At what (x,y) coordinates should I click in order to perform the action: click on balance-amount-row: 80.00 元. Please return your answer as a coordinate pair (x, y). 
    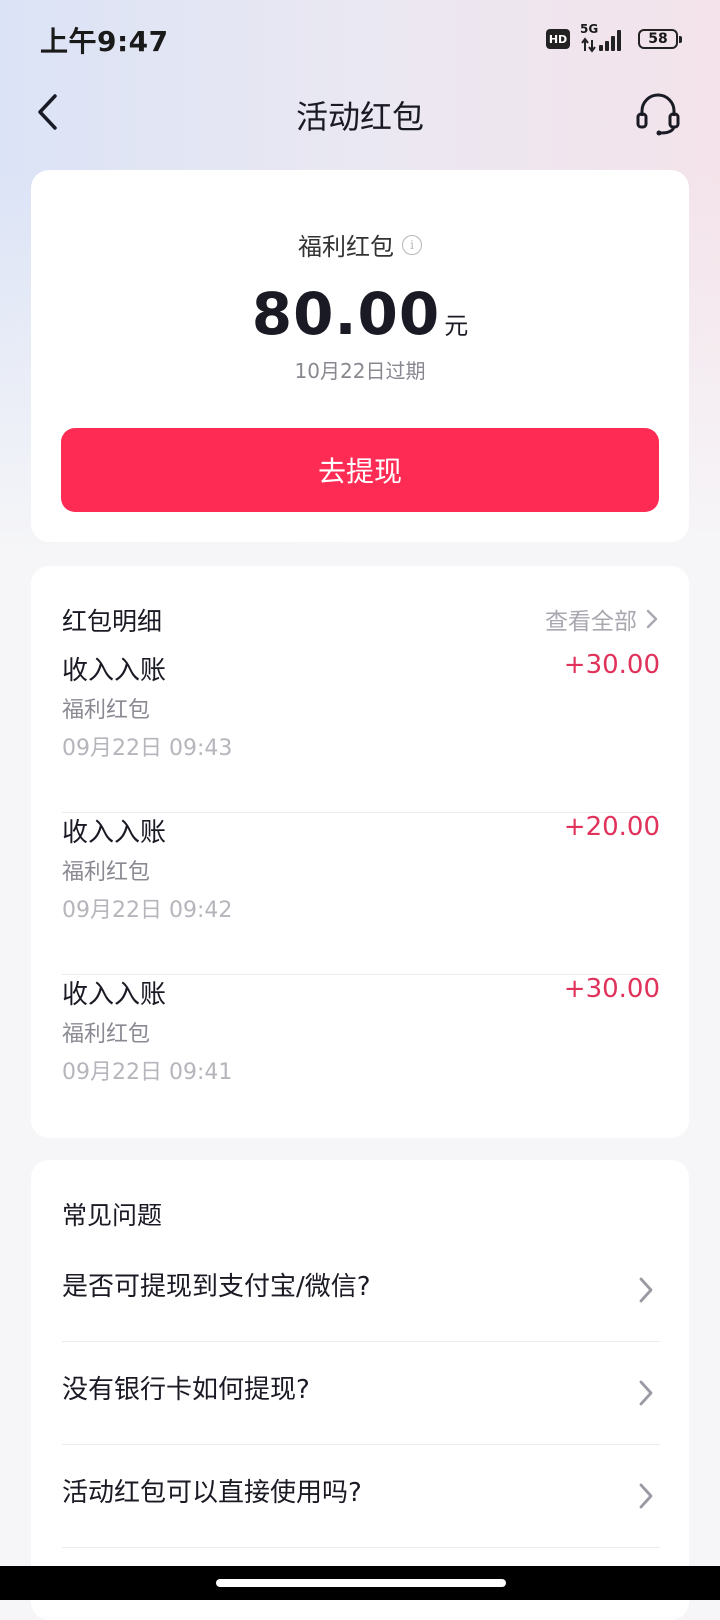
    Looking at the image, I should click on (360, 314).